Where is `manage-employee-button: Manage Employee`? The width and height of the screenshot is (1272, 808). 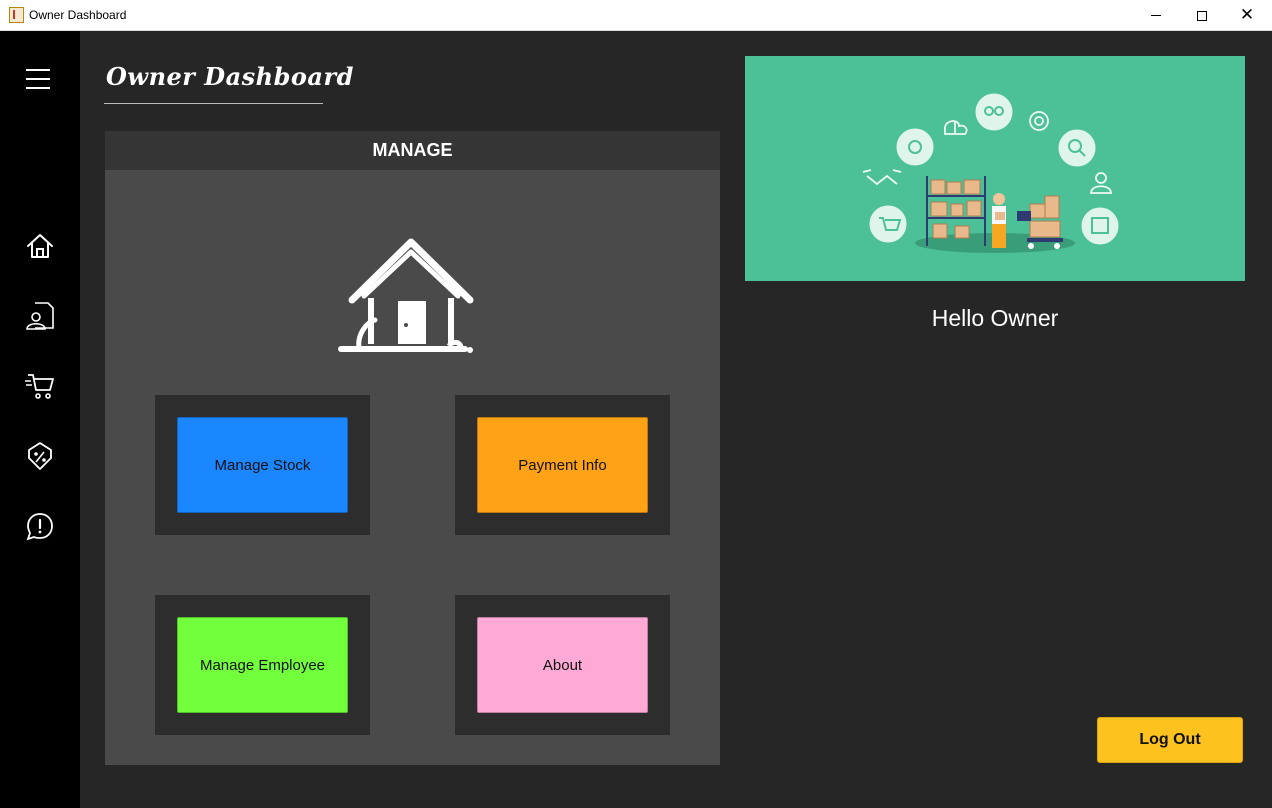
manage-employee-button: Manage Employee is located at coordinates (262, 665).